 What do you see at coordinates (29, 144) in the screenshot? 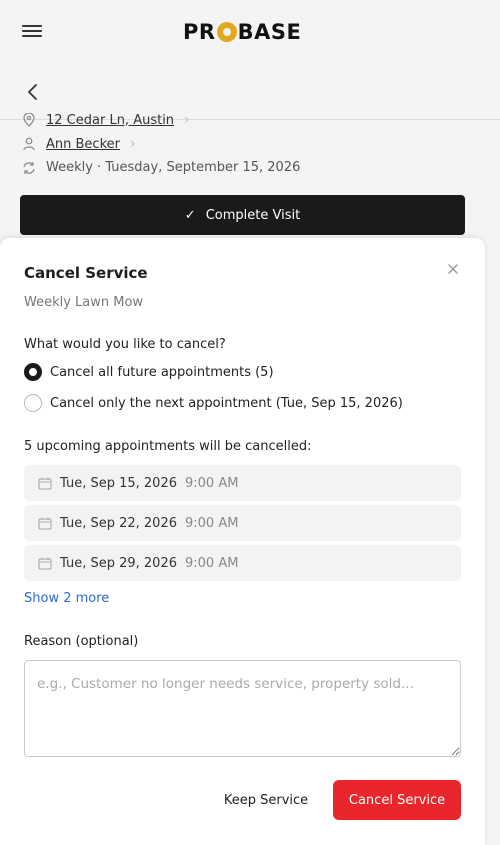
I see `person-icon` at bounding box center [29, 144].